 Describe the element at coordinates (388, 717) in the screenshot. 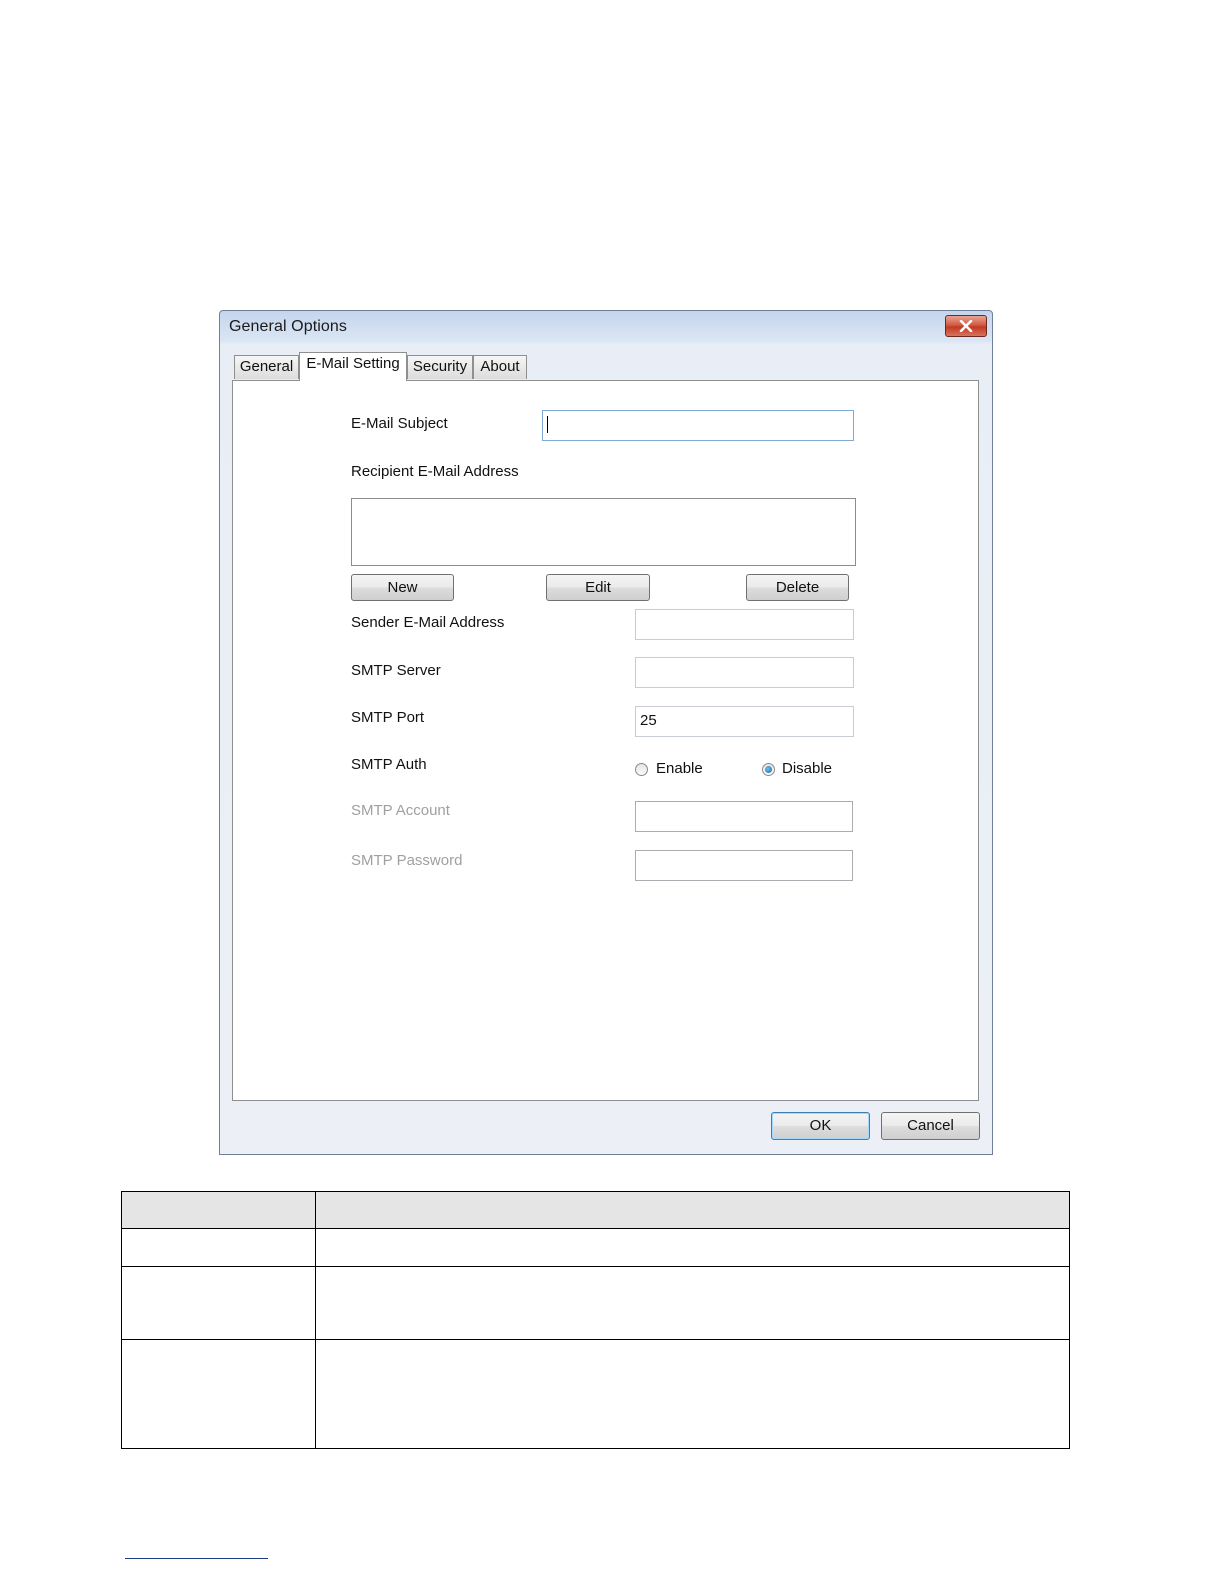

I see `smtp-port-label: SMTP Port` at that location.